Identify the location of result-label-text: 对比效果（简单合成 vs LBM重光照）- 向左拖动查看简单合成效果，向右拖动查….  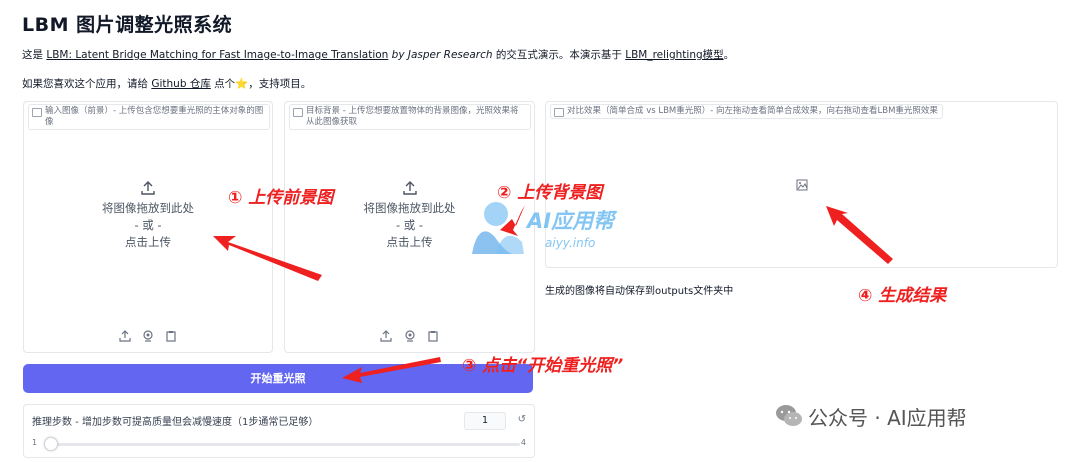
(752, 111).